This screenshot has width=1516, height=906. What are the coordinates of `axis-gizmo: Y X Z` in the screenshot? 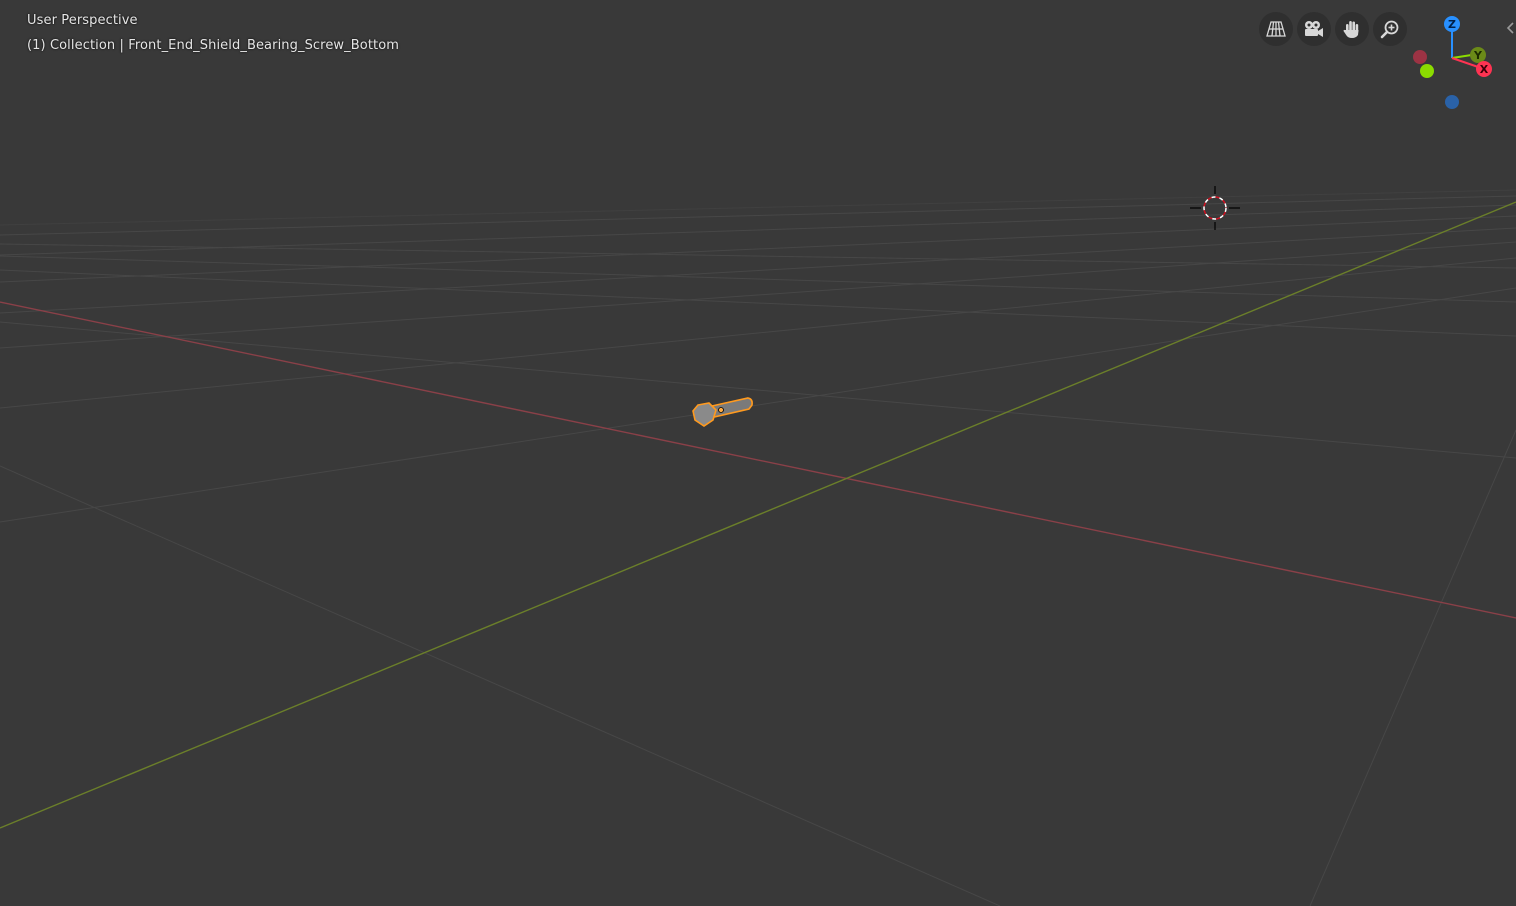 It's located at (1455, 62).